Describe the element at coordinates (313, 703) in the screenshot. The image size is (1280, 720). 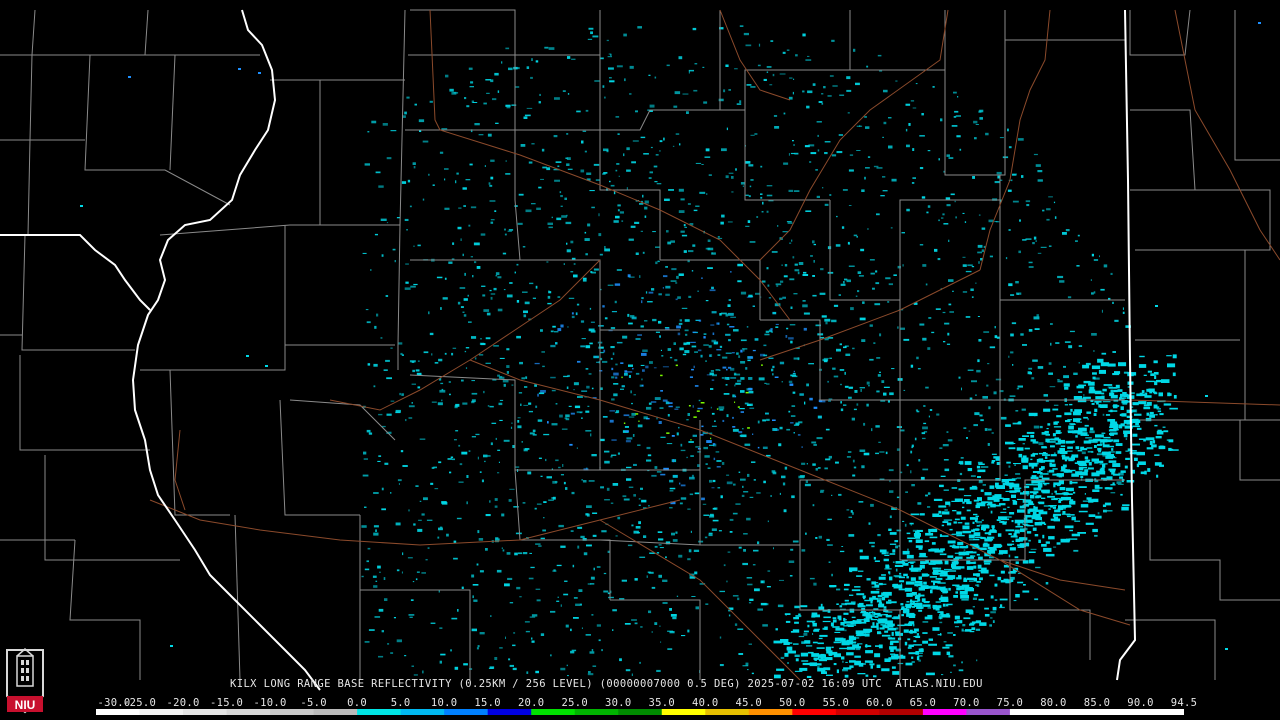
I see `scale-label: -5.0` at that location.